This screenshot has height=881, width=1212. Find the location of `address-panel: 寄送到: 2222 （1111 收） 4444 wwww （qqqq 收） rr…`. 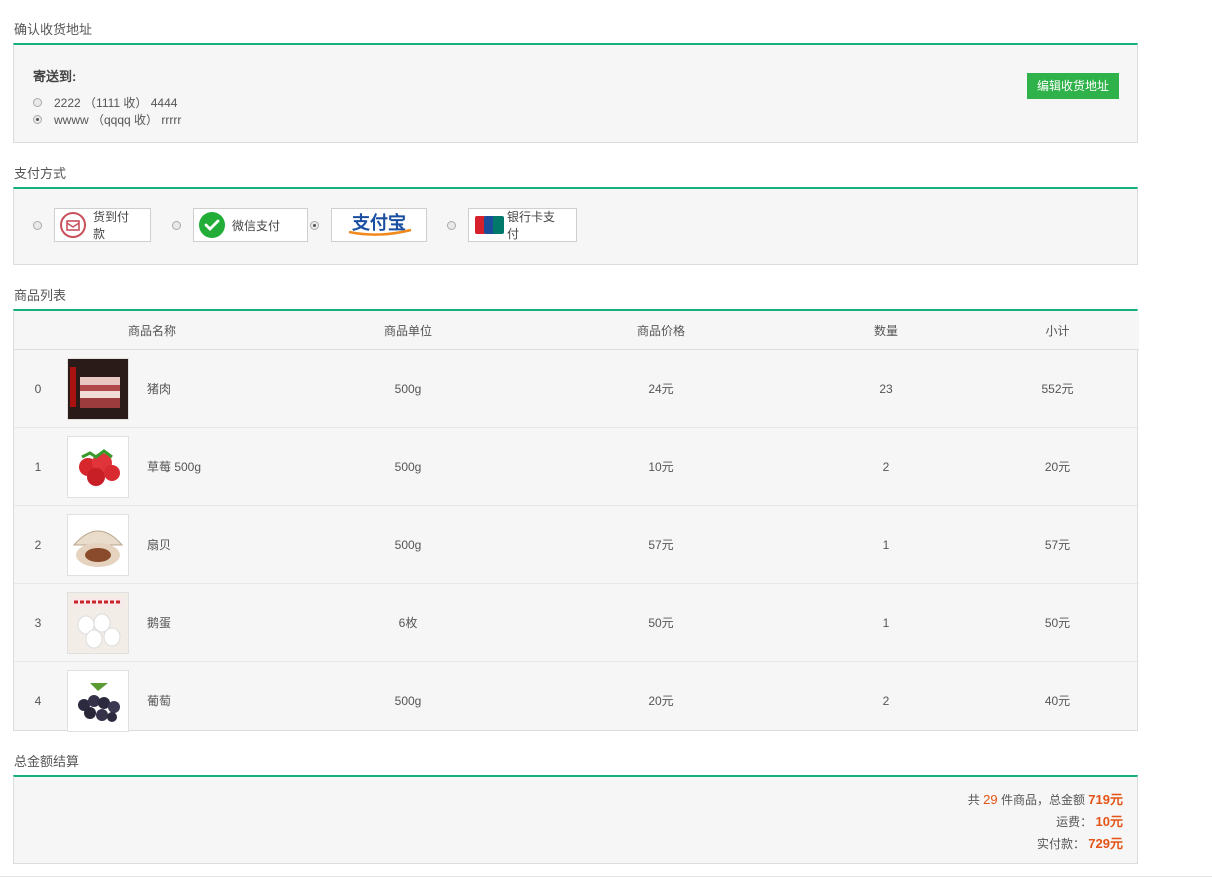

address-panel: 寄送到: 2222 （1111 收） 4444 wwww （qqqq 收） rr… is located at coordinates (575, 93).